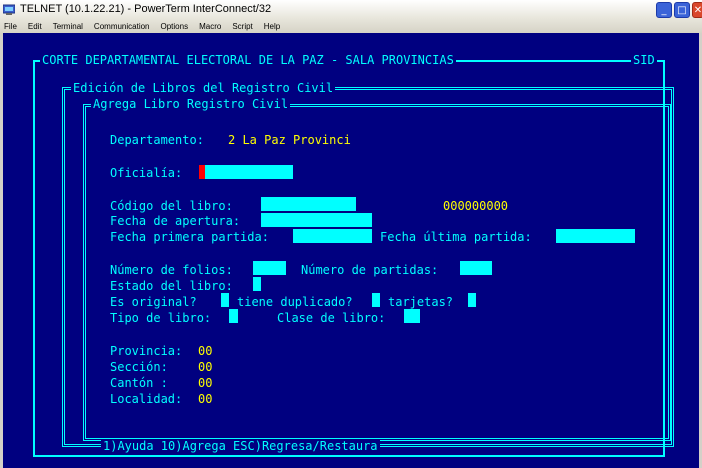 The image size is (702, 468). Describe the element at coordinates (331, 318) in the screenshot. I see `clase-libro-label: Clase de libro:` at that location.